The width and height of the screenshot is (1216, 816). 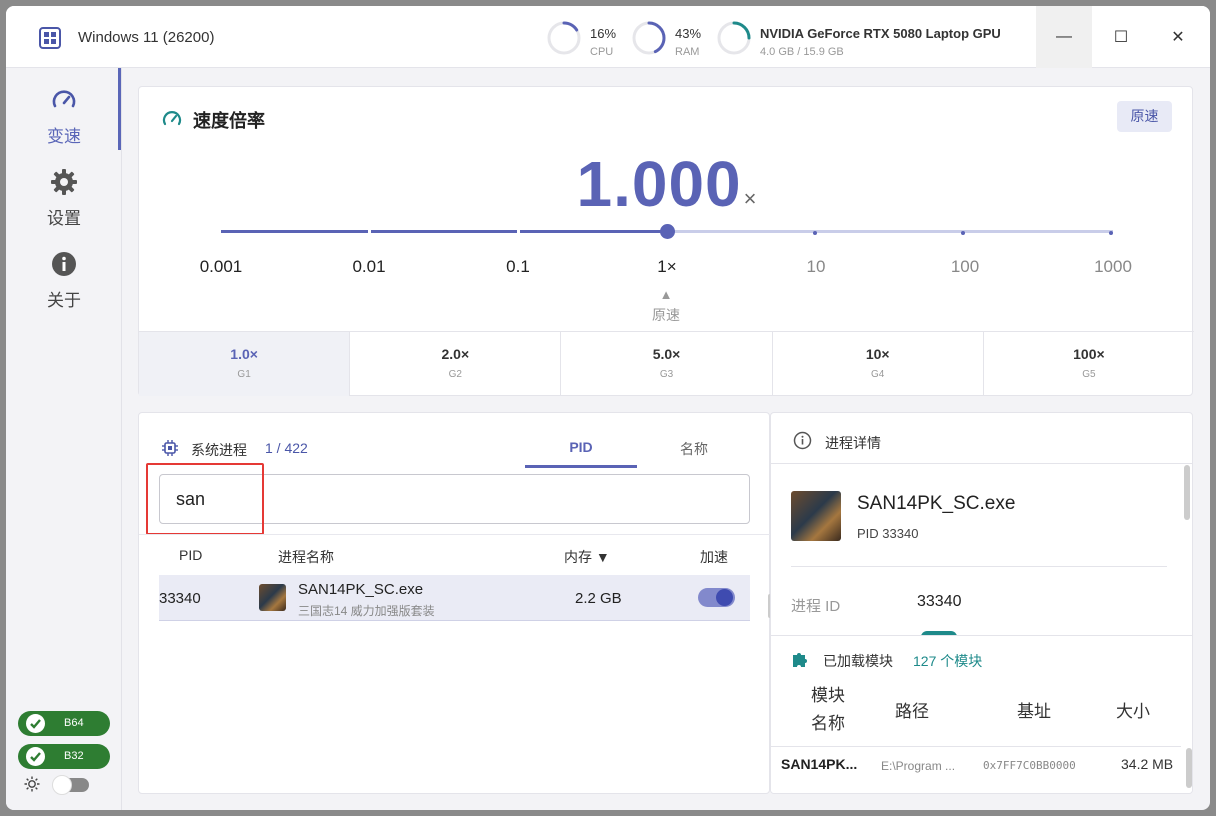 I want to click on preset-2x: 2.0× G2, so click(x=456, y=364).